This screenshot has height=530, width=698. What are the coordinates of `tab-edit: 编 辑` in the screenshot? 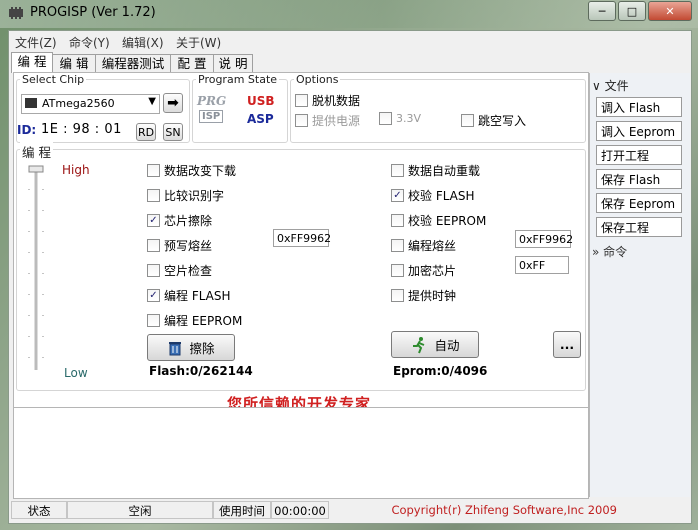 It's located at (74, 63).